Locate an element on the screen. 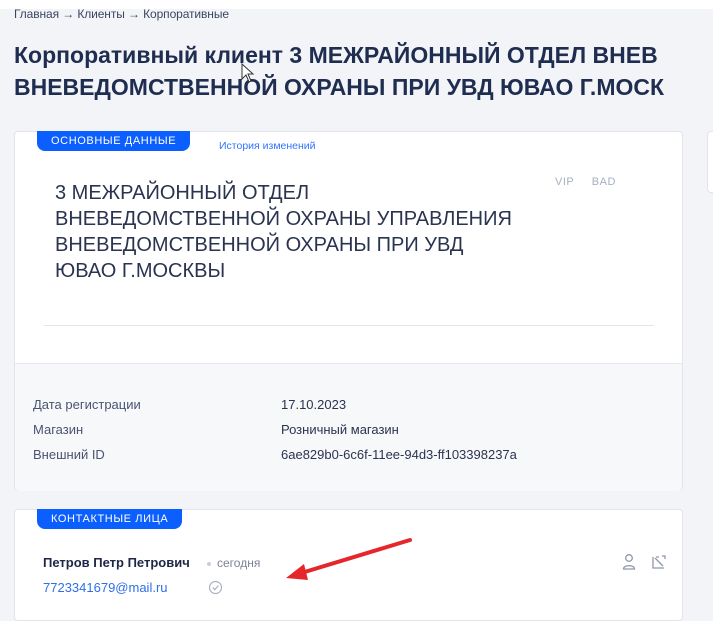 The image size is (713, 621). detail-value: Розничный магазин is located at coordinates (340, 429).